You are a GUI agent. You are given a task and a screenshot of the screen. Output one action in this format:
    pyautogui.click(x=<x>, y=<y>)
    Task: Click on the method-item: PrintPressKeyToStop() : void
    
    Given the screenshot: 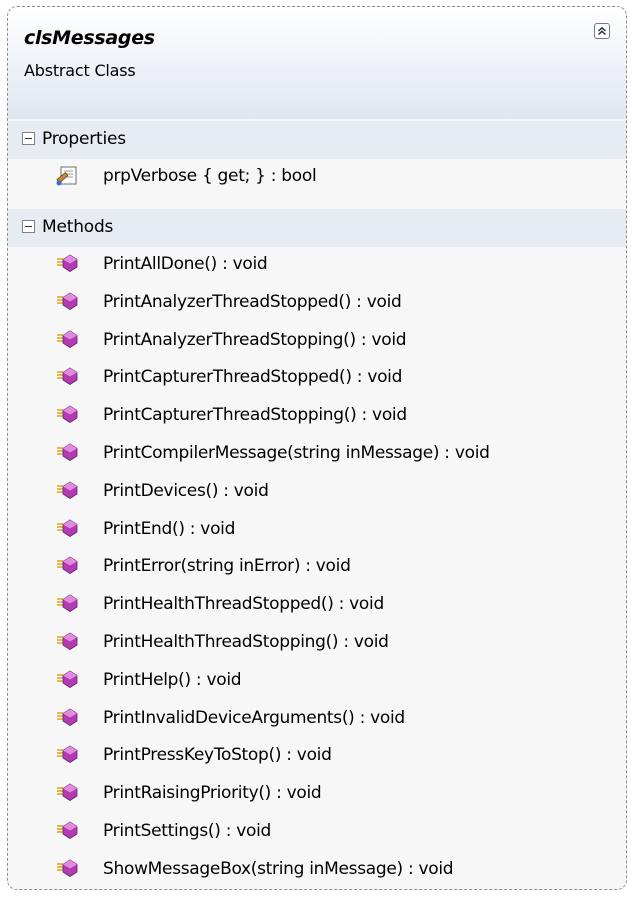 What is the action you would take?
    pyautogui.click(x=317, y=755)
    